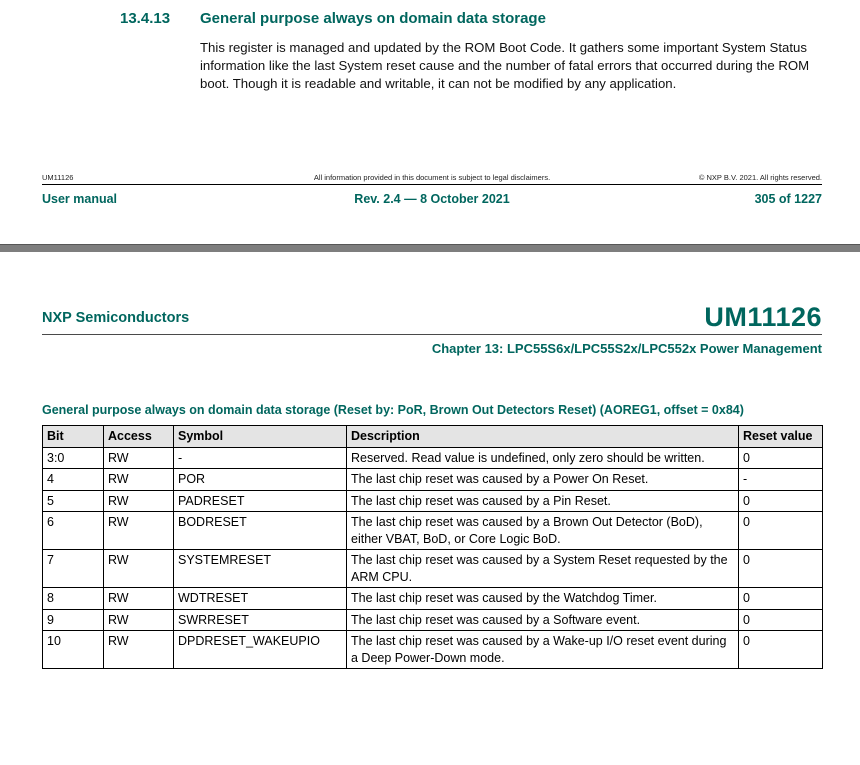 Image resolution: width=860 pixels, height=765 pixels. I want to click on cell-bit: 5, so click(73, 500).